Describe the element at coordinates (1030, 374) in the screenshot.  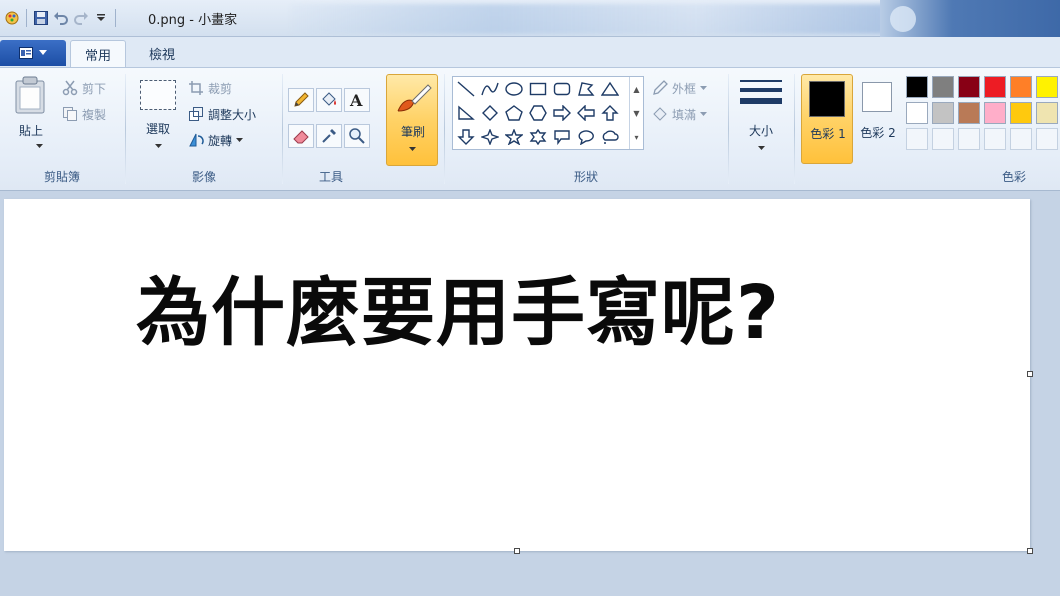
I see `resize-handle-right` at that location.